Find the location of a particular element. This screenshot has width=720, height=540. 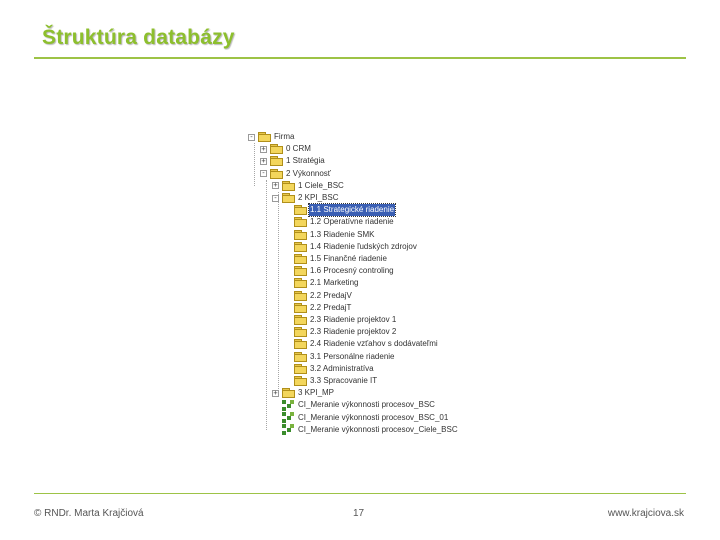

tree-item: 1.1 Strategické riadenie is located at coordinates (340, 210).